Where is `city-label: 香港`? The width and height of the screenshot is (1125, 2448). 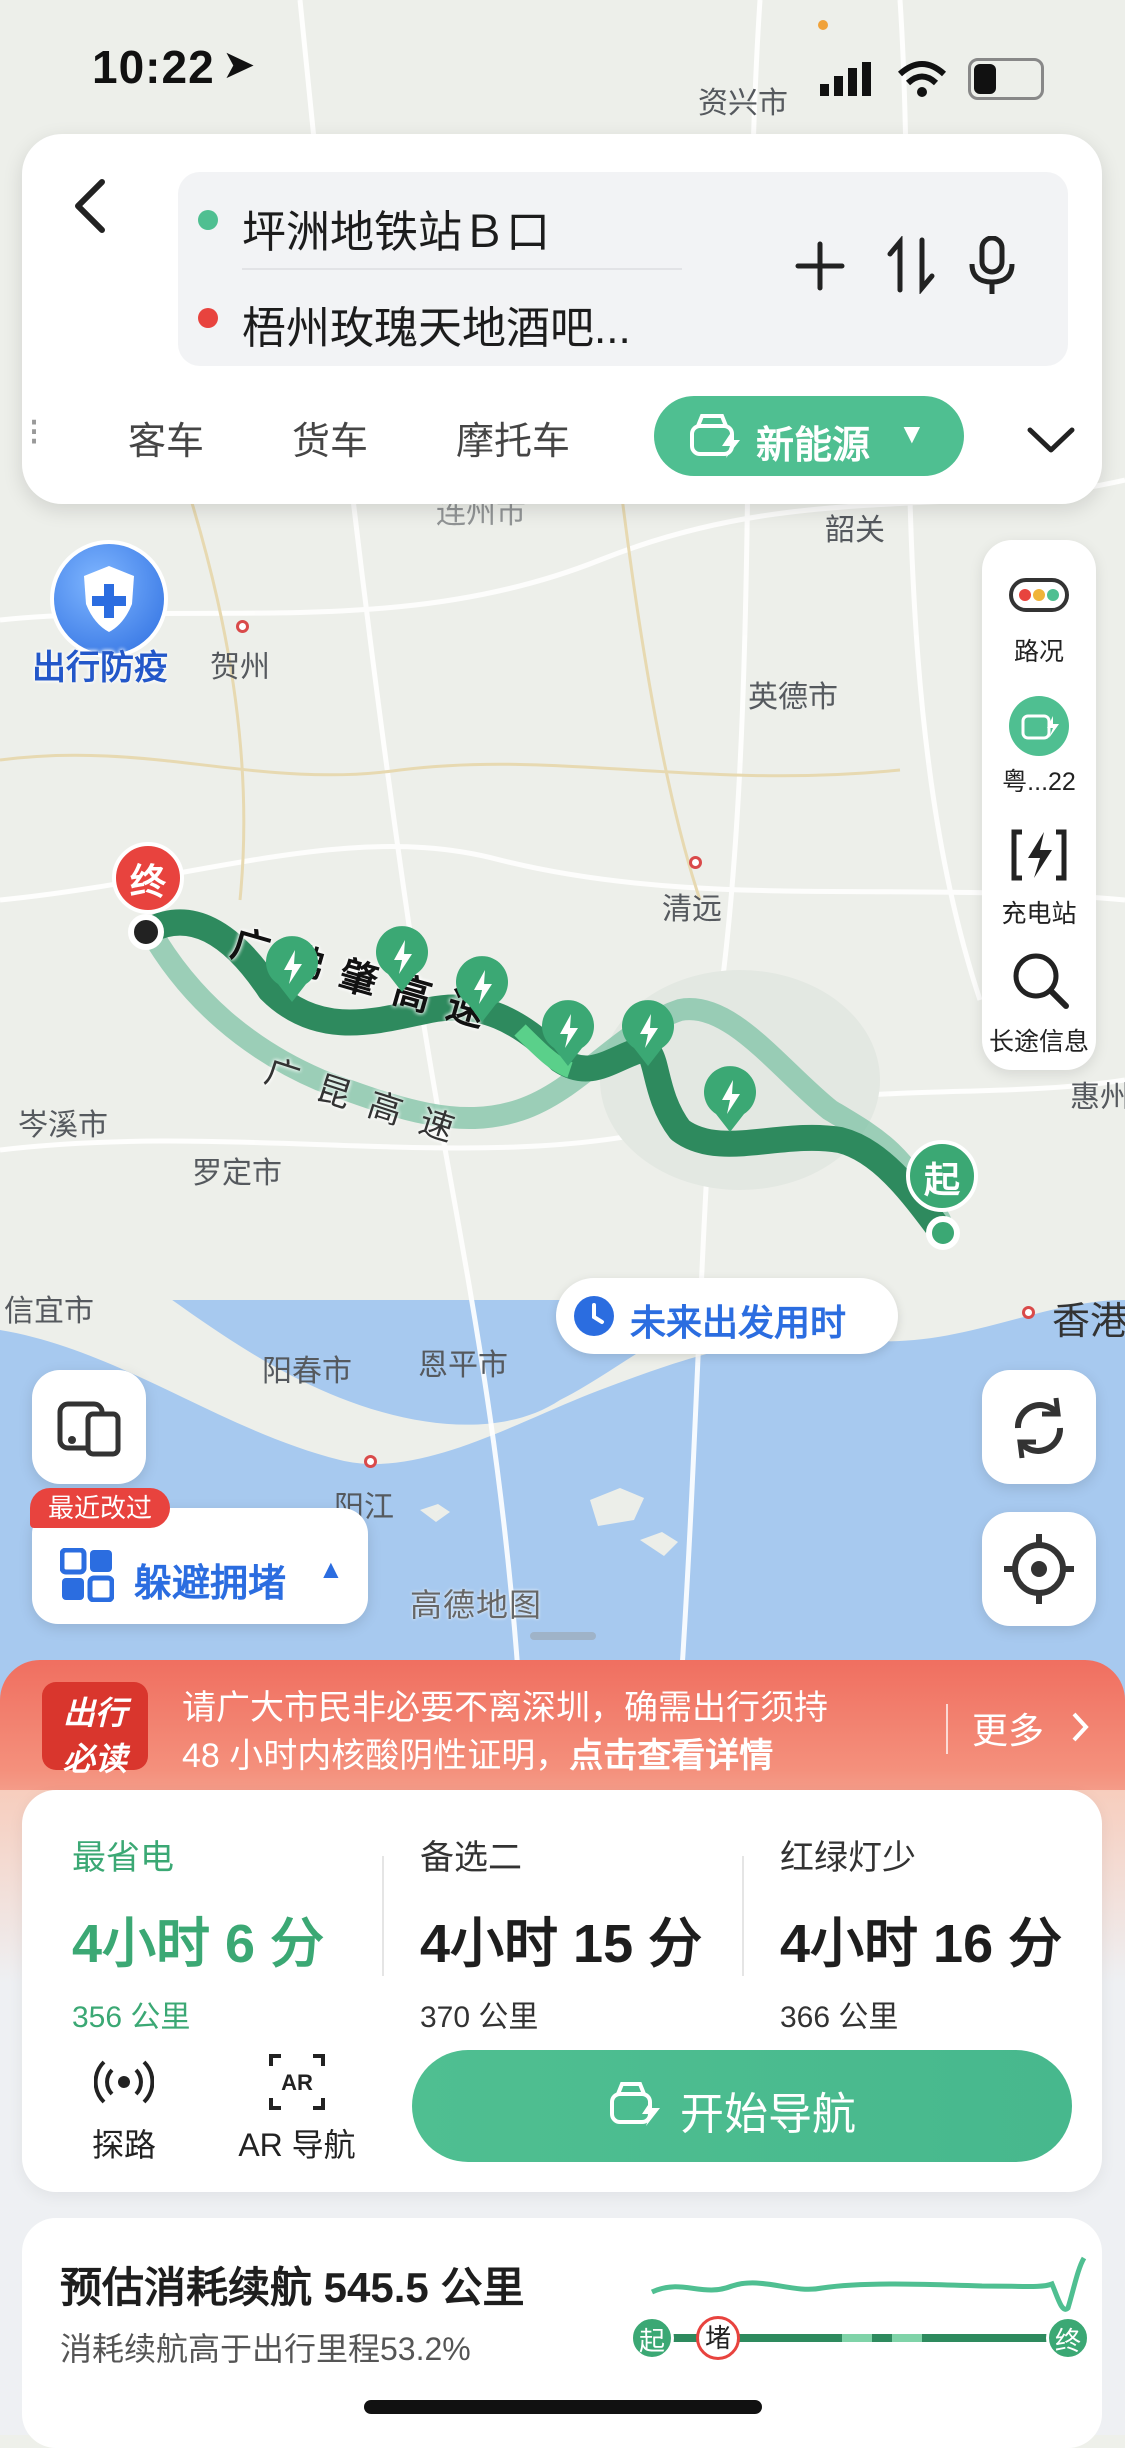
city-label: 香港 is located at coordinates (1088, 1322).